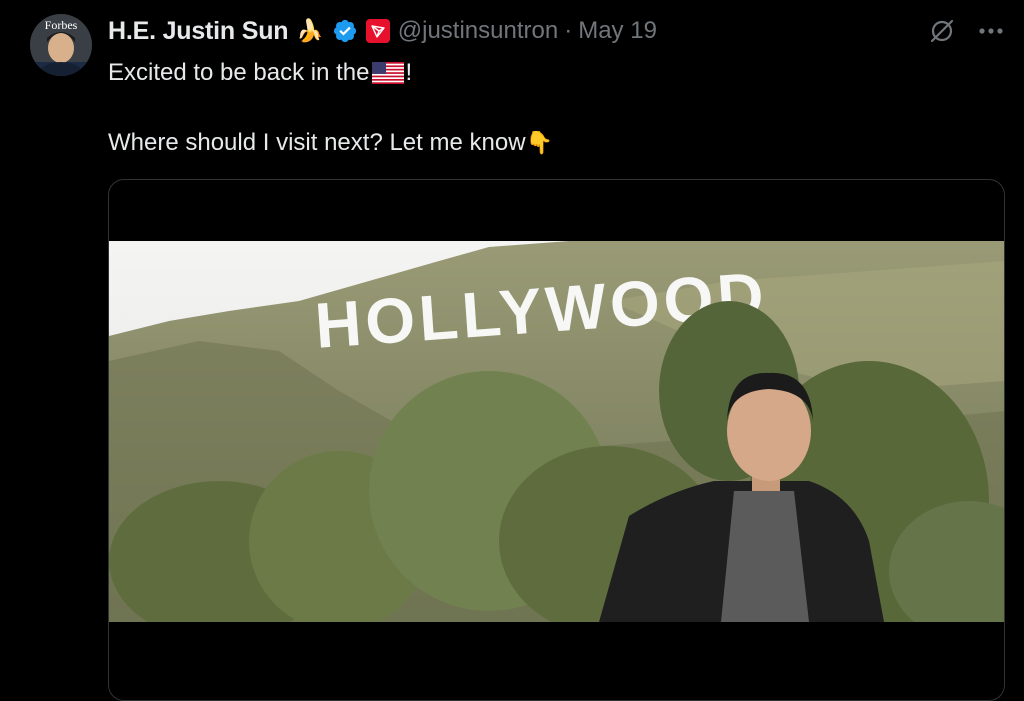 This screenshot has width=1024, height=701. Describe the element at coordinates (409, 72) in the screenshot. I see `tweet-text-exclamation: !` at that location.